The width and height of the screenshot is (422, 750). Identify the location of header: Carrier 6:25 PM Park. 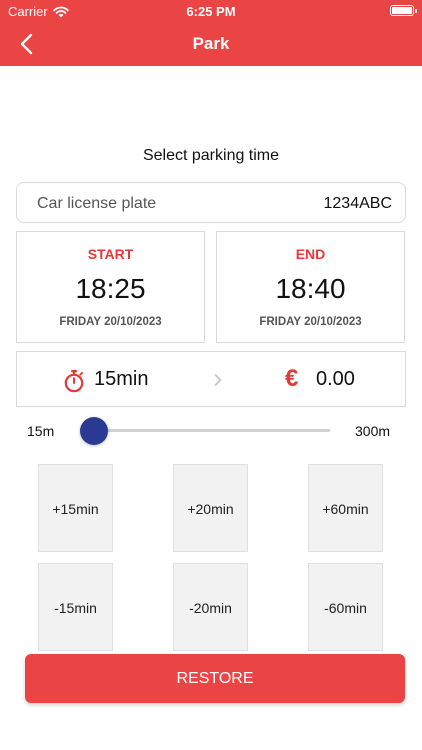
(211, 33).